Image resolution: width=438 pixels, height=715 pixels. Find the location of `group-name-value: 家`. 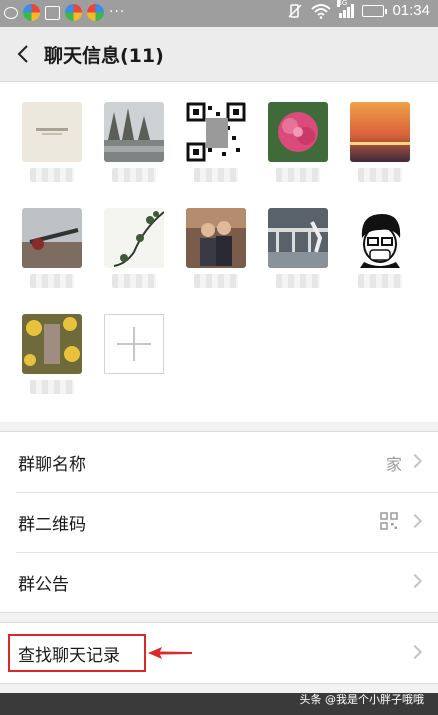

group-name-value: 家 is located at coordinates (393, 464).